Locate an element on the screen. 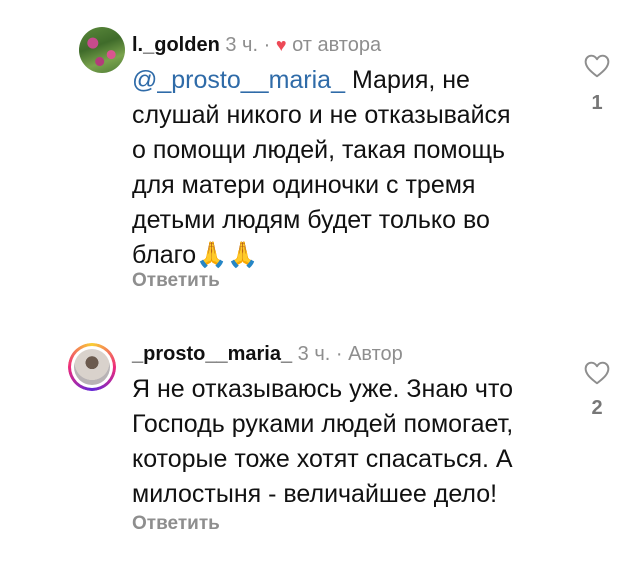 The height and width of the screenshot is (563, 640). like-count: 1 is located at coordinates (597, 103).